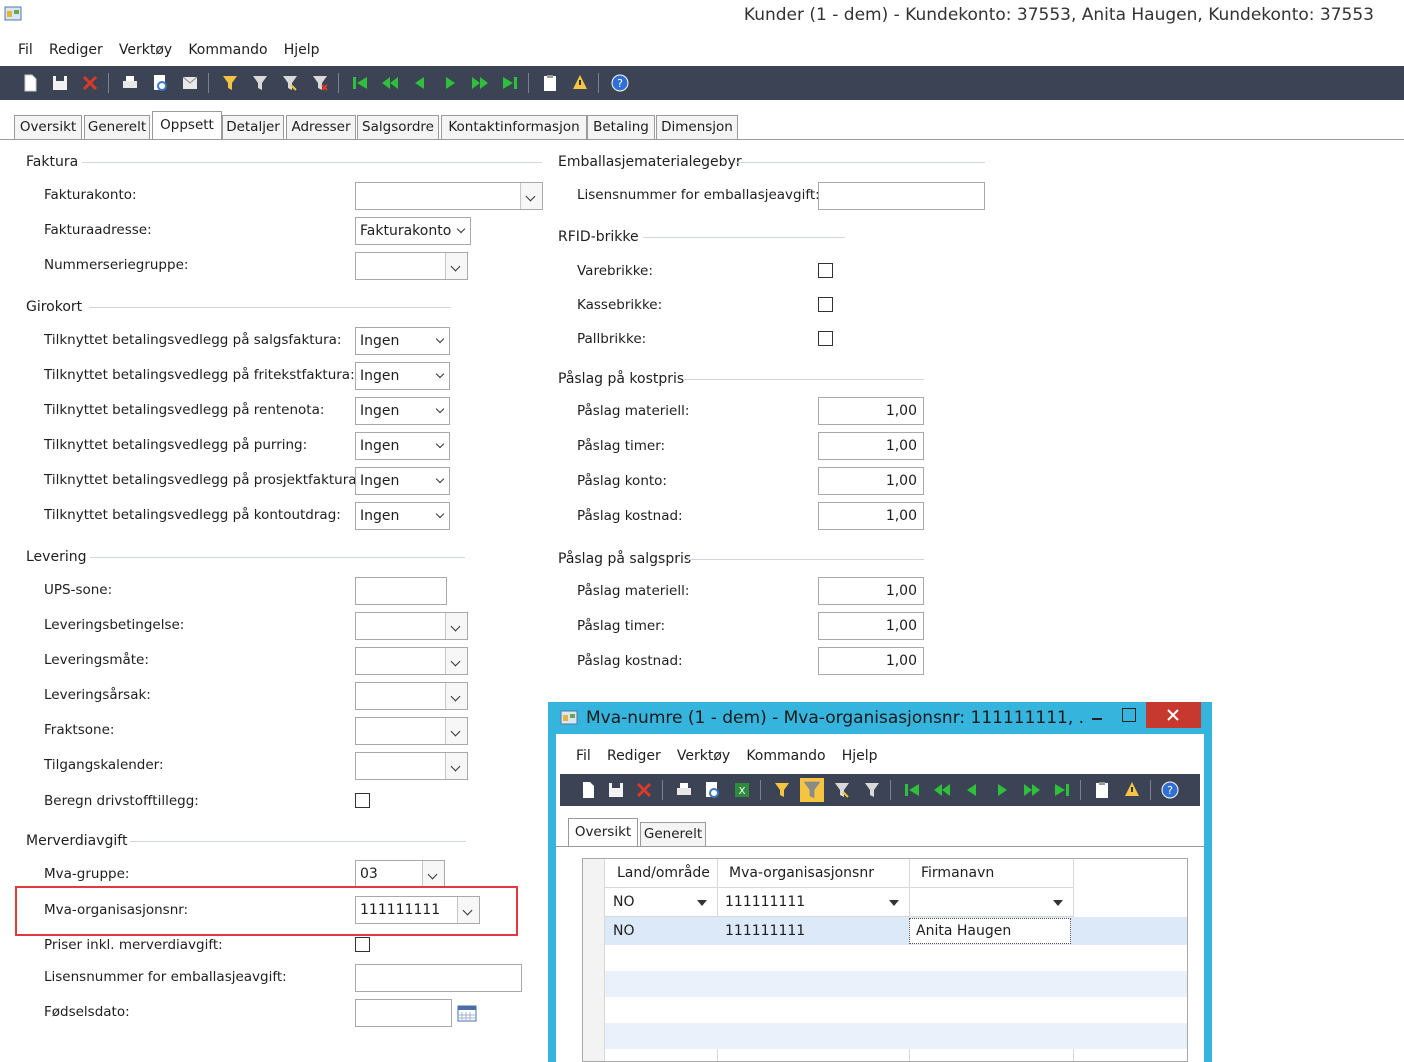 Image resolution: width=1404 pixels, height=1062 pixels. What do you see at coordinates (531, 196) in the screenshot?
I see `fakturakonto-dropdown-button` at bounding box center [531, 196].